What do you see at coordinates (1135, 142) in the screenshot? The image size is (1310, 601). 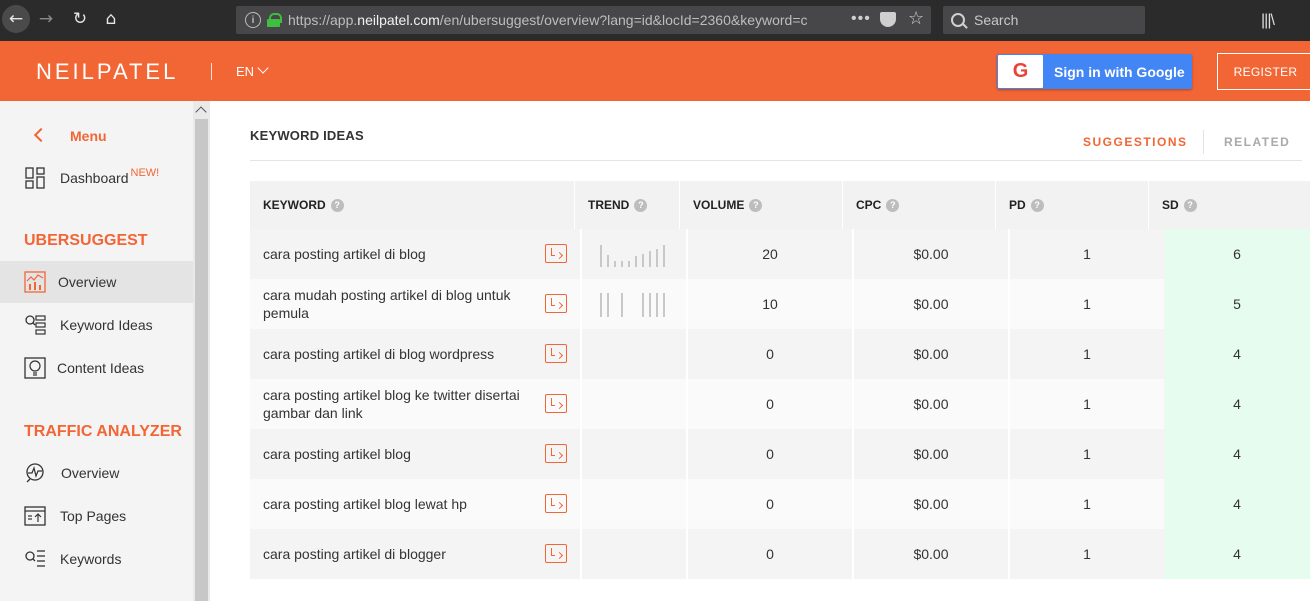 I see `tab-suggestions: SUGGESTIONS` at bounding box center [1135, 142].